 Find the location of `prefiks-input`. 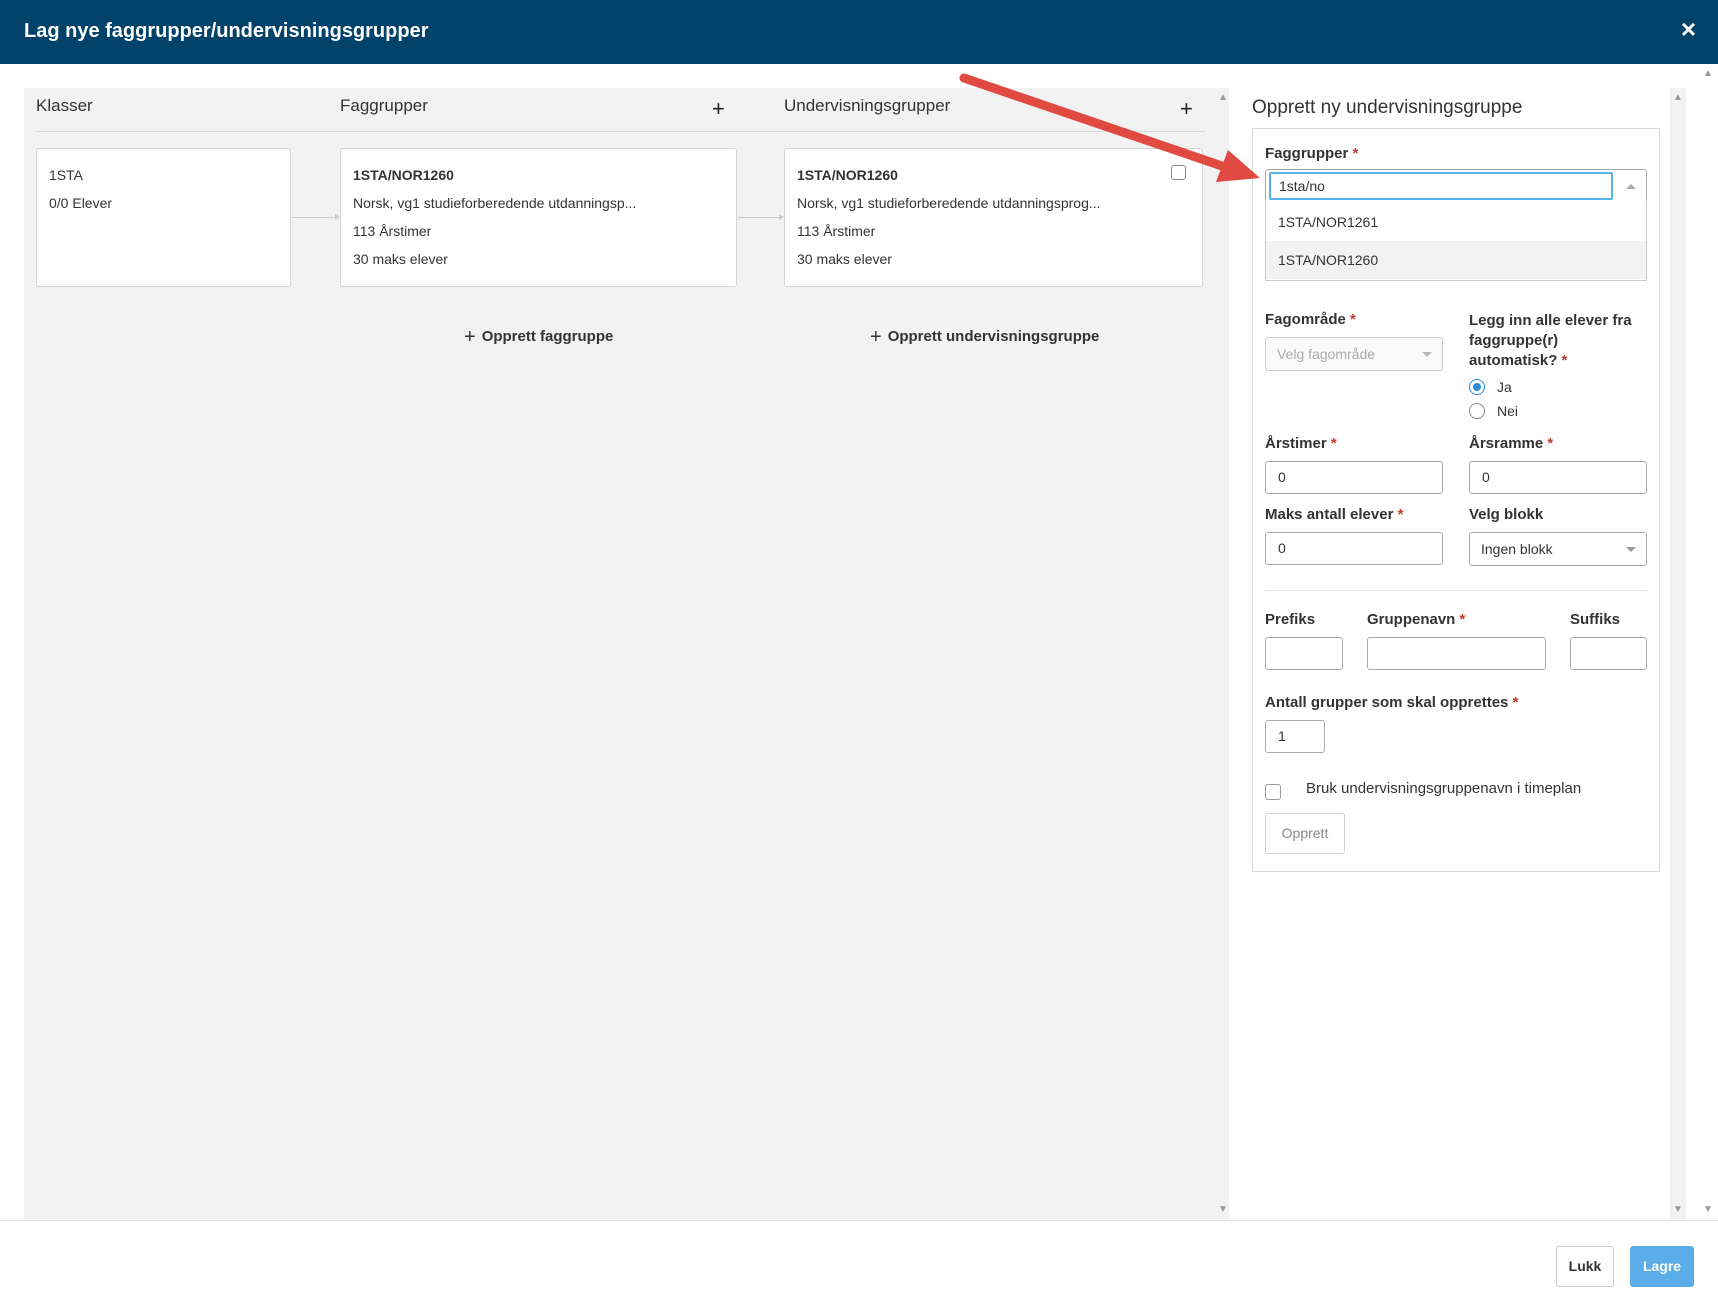

prefiks-input is located at coordinates (1304, 653).